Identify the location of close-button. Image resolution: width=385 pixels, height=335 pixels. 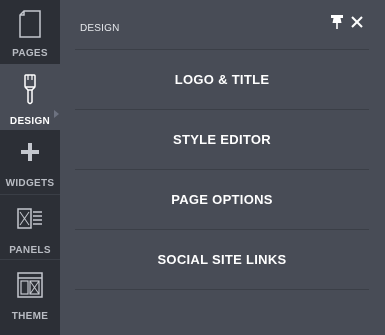
(357, 24).